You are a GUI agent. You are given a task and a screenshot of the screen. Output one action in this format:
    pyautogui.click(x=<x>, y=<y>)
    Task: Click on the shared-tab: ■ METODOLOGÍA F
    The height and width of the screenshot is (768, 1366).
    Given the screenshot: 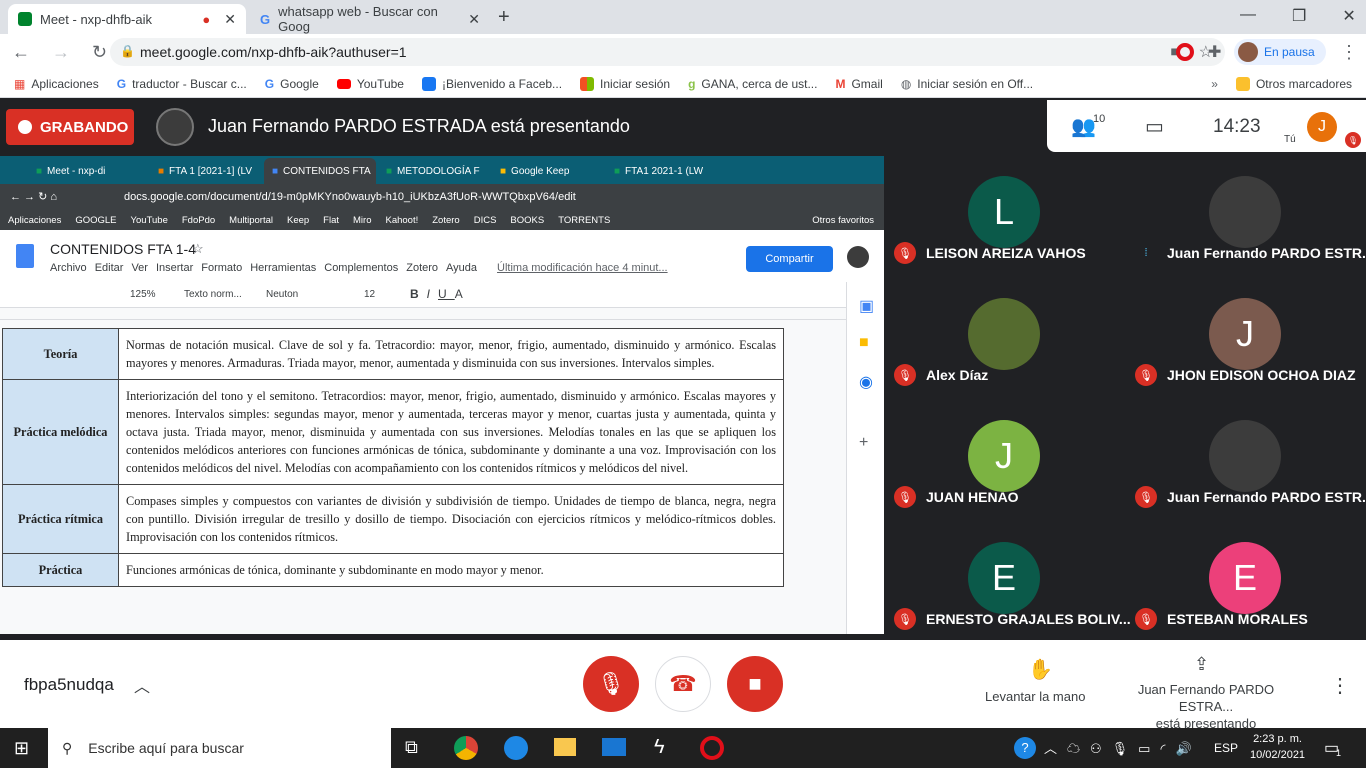 What is the action you would take?
    pyautogui.click(x=434, y=171)
    